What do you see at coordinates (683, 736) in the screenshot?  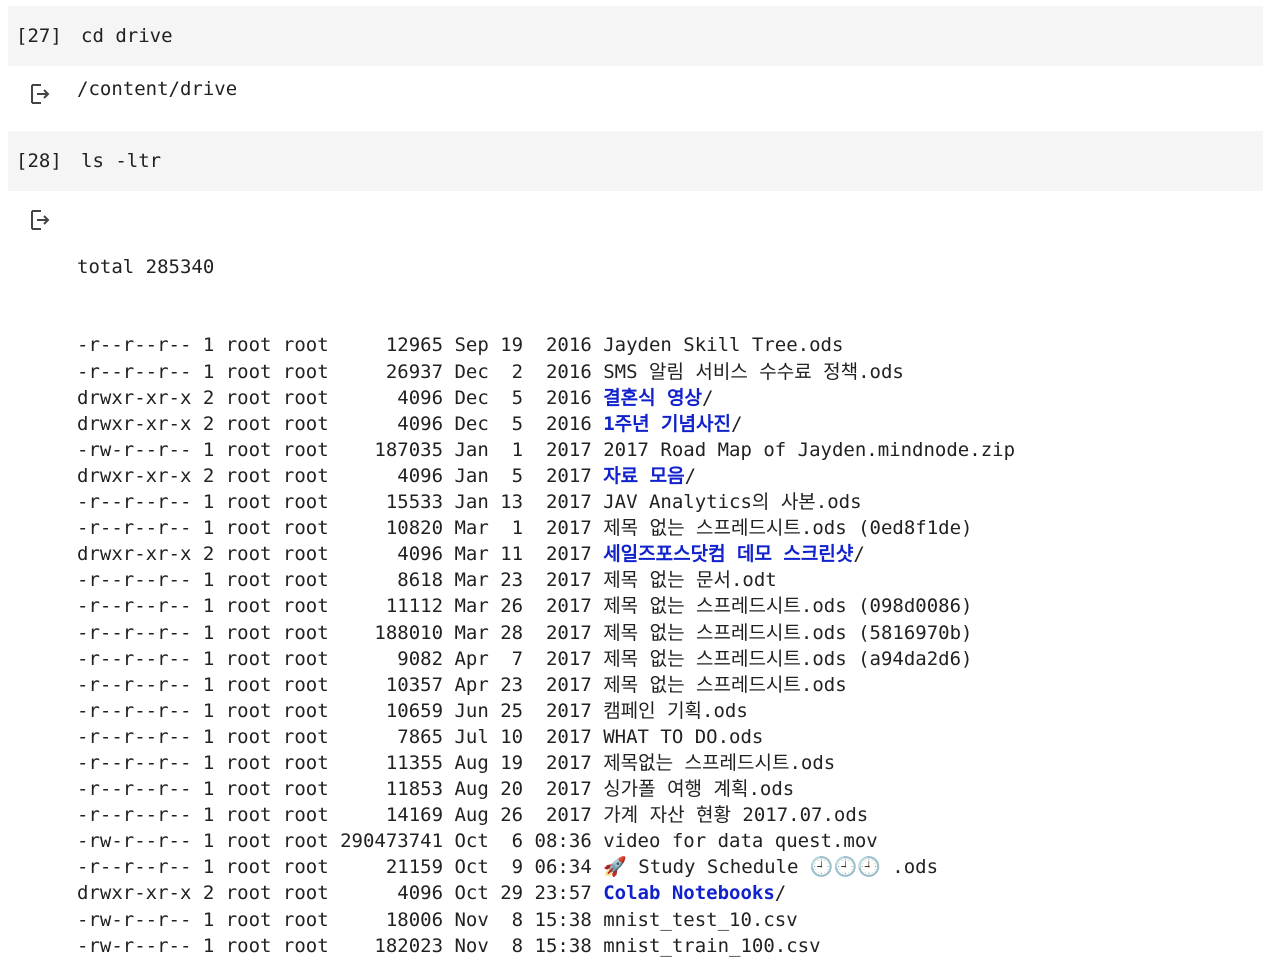 I see `ls-file-name: WHAT TO DO.ods` at bounding box center [683, 736].